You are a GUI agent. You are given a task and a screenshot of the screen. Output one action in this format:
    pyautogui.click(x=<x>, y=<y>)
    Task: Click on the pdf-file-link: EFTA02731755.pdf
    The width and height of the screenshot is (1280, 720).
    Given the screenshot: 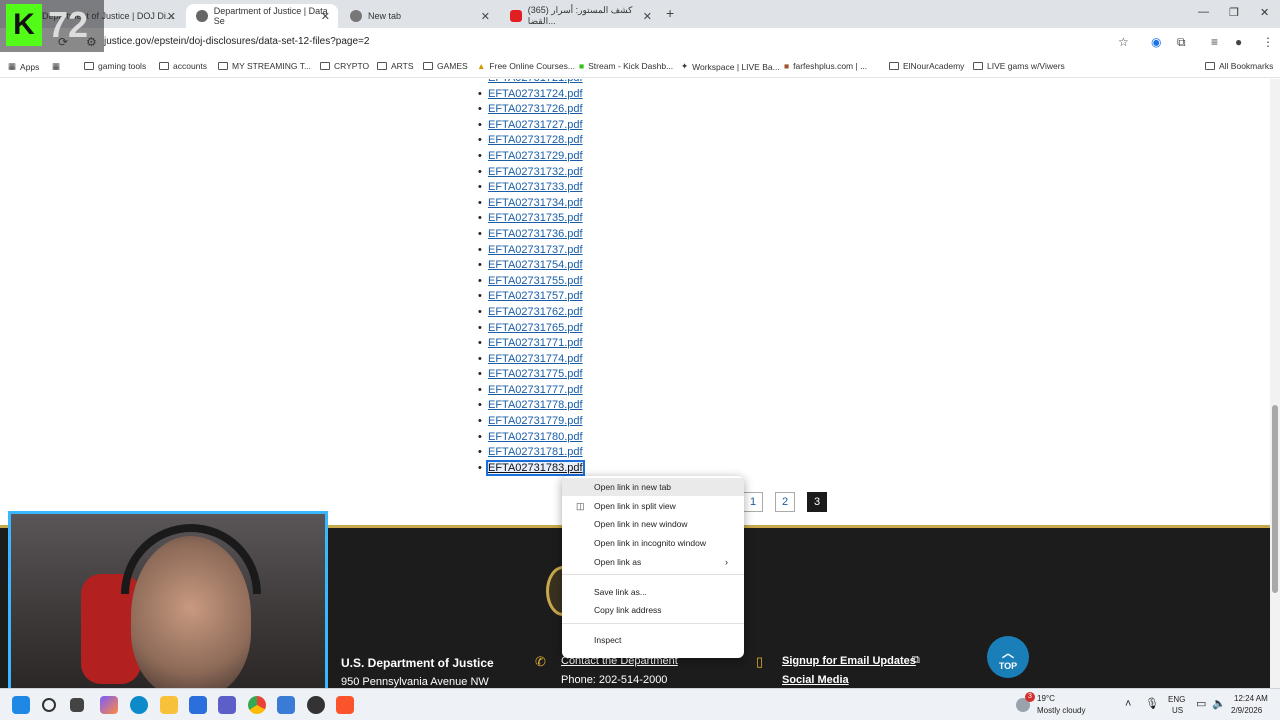 What is the action you would take?
    pyautogui.click(x=535, y=281)
    